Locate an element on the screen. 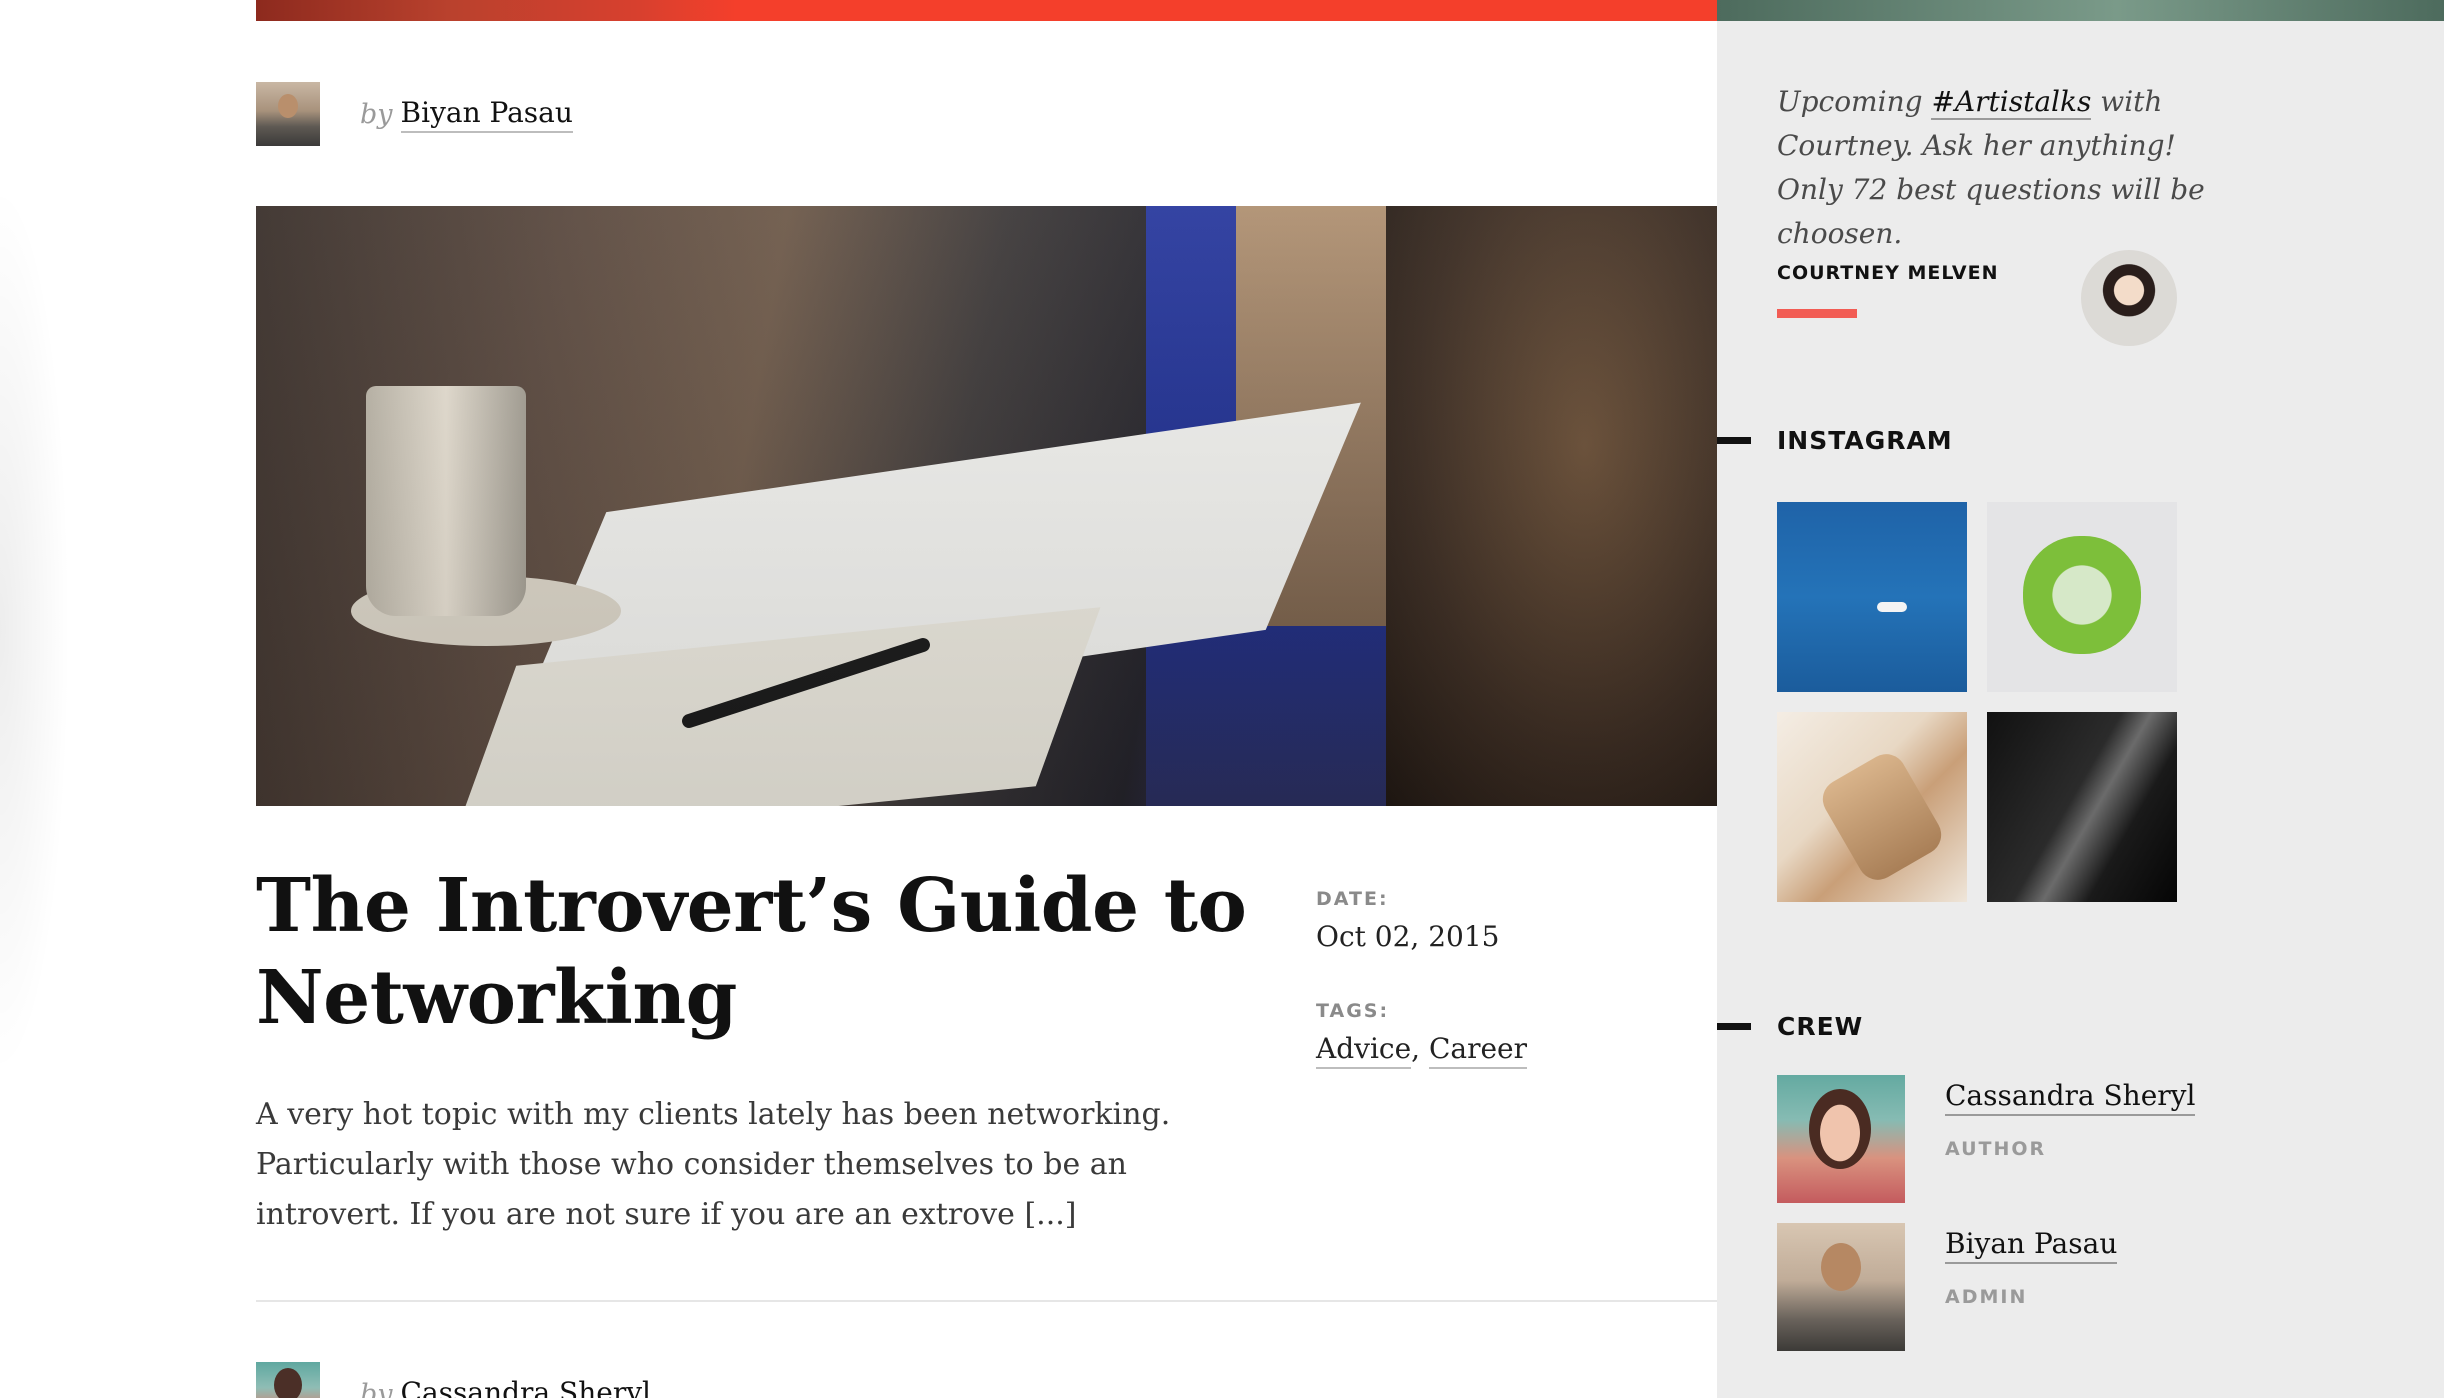  crew-name-link: Cassandra Sheryl is located at coordinates (2070, 1097).